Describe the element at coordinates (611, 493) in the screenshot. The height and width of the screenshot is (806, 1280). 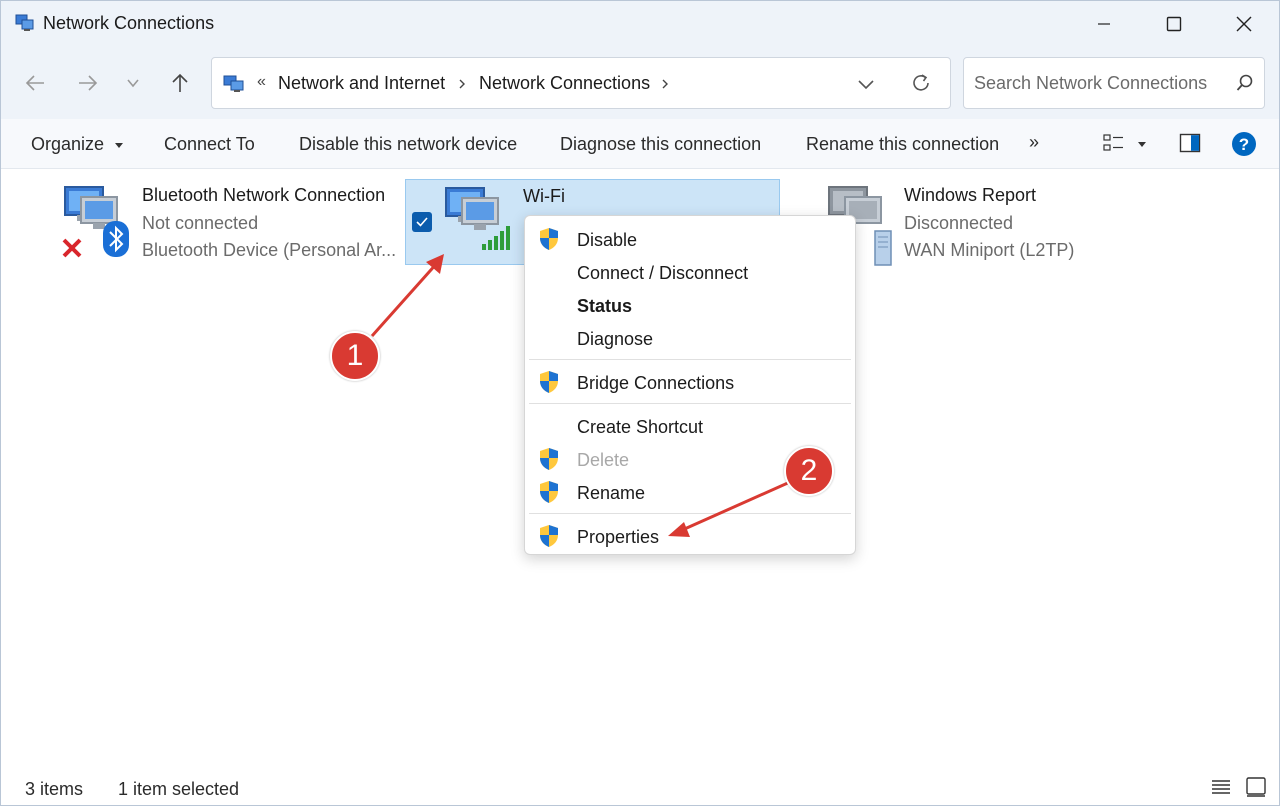
I see `menu-item-label: Rename` at that location.